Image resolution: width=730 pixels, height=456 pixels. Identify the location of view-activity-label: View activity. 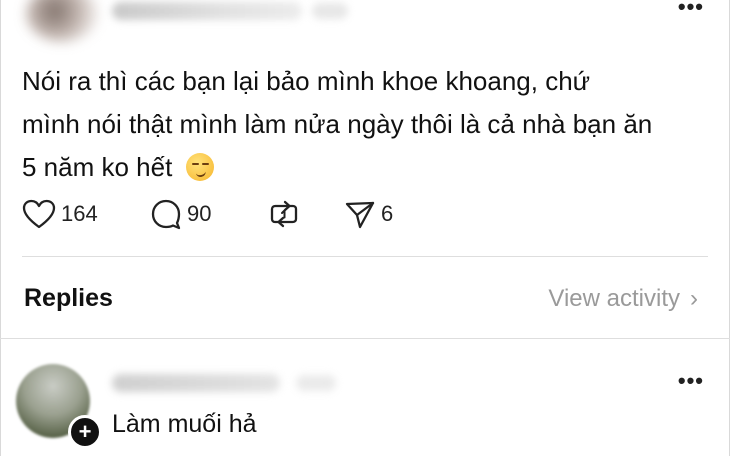
(614, 298).